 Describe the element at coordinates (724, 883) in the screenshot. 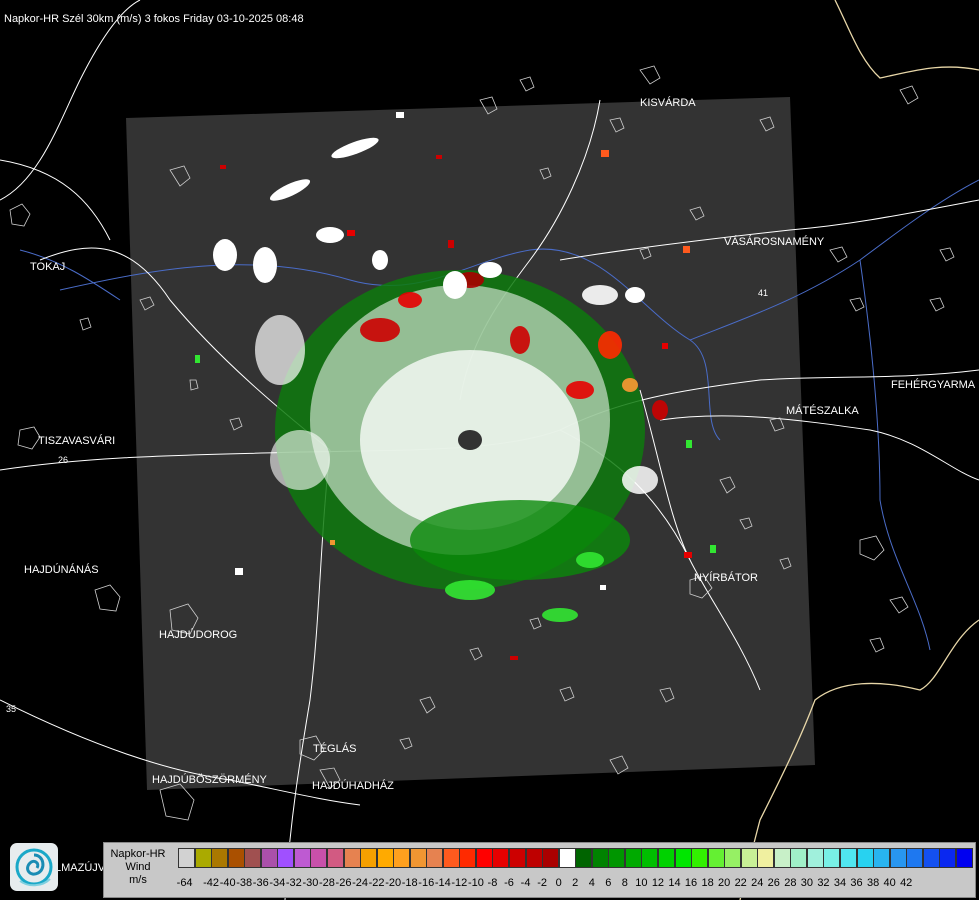

I see `legend-tick-label: 20` at that location.